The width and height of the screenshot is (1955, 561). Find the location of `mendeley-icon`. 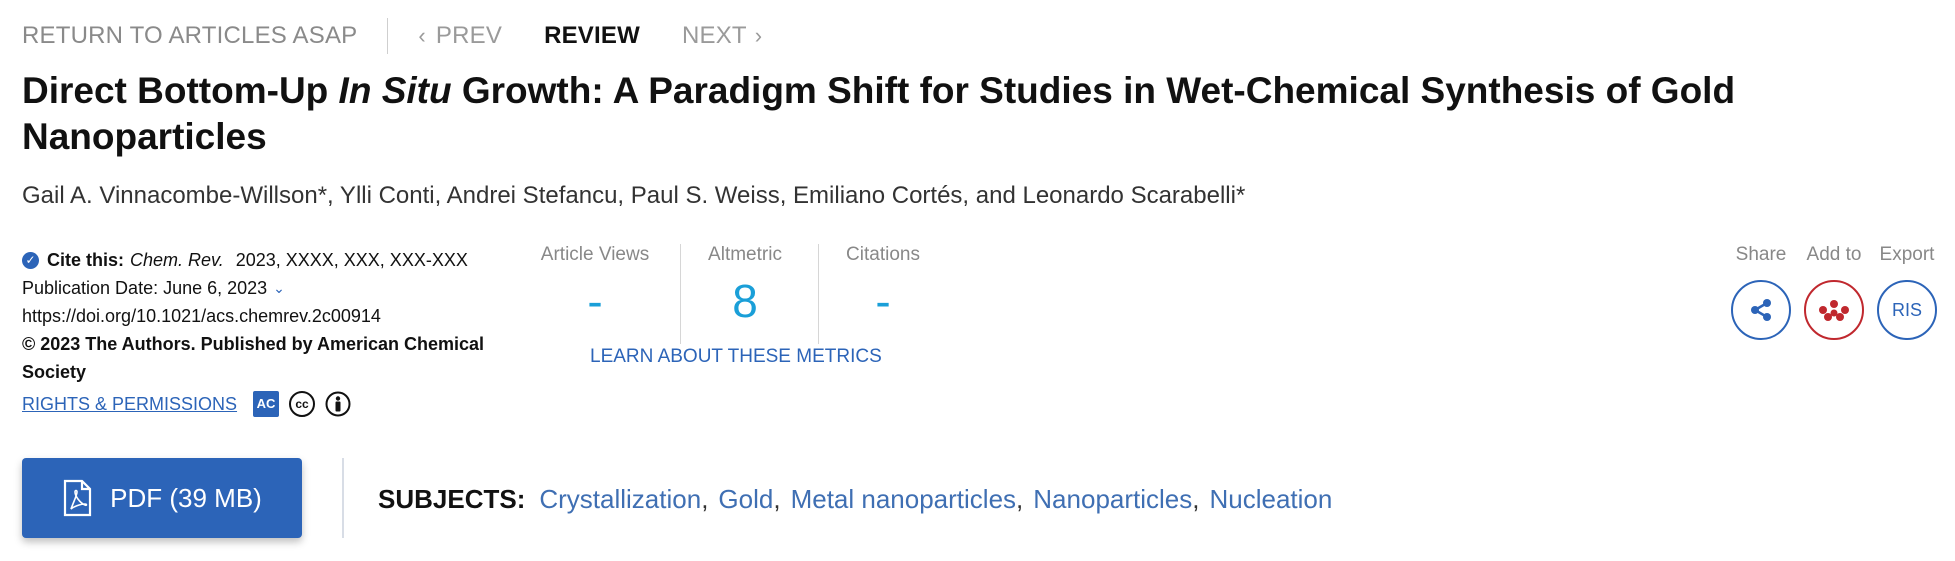

mendeley-icon is located at coordinates (1834, 310).